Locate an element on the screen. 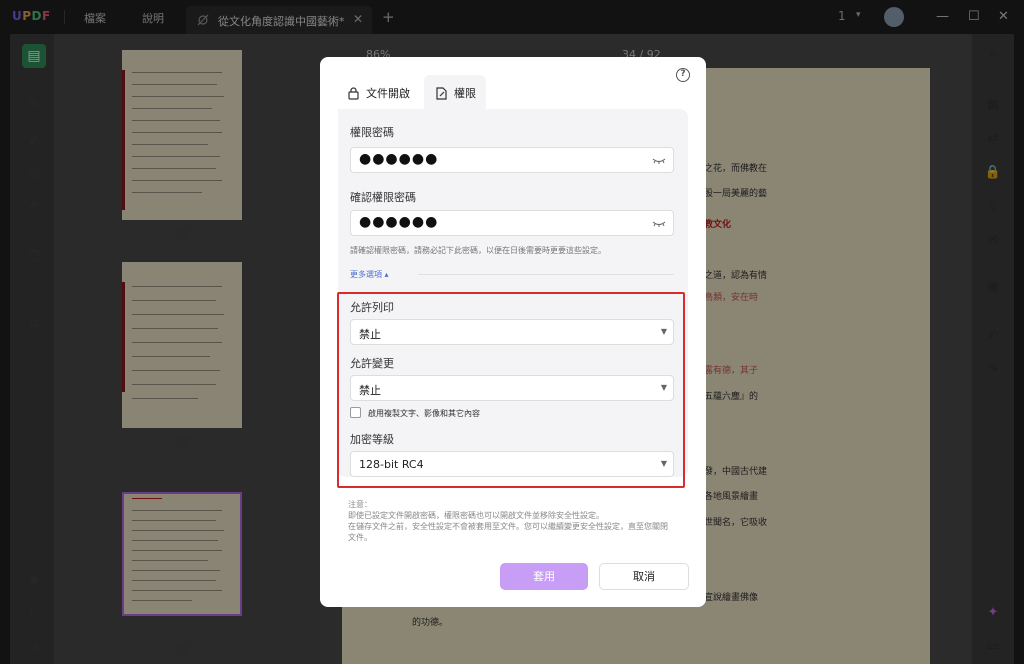 The image size is (1024, 664). permission-password-label: 權限密碼 is located at coordinates (372, 132).